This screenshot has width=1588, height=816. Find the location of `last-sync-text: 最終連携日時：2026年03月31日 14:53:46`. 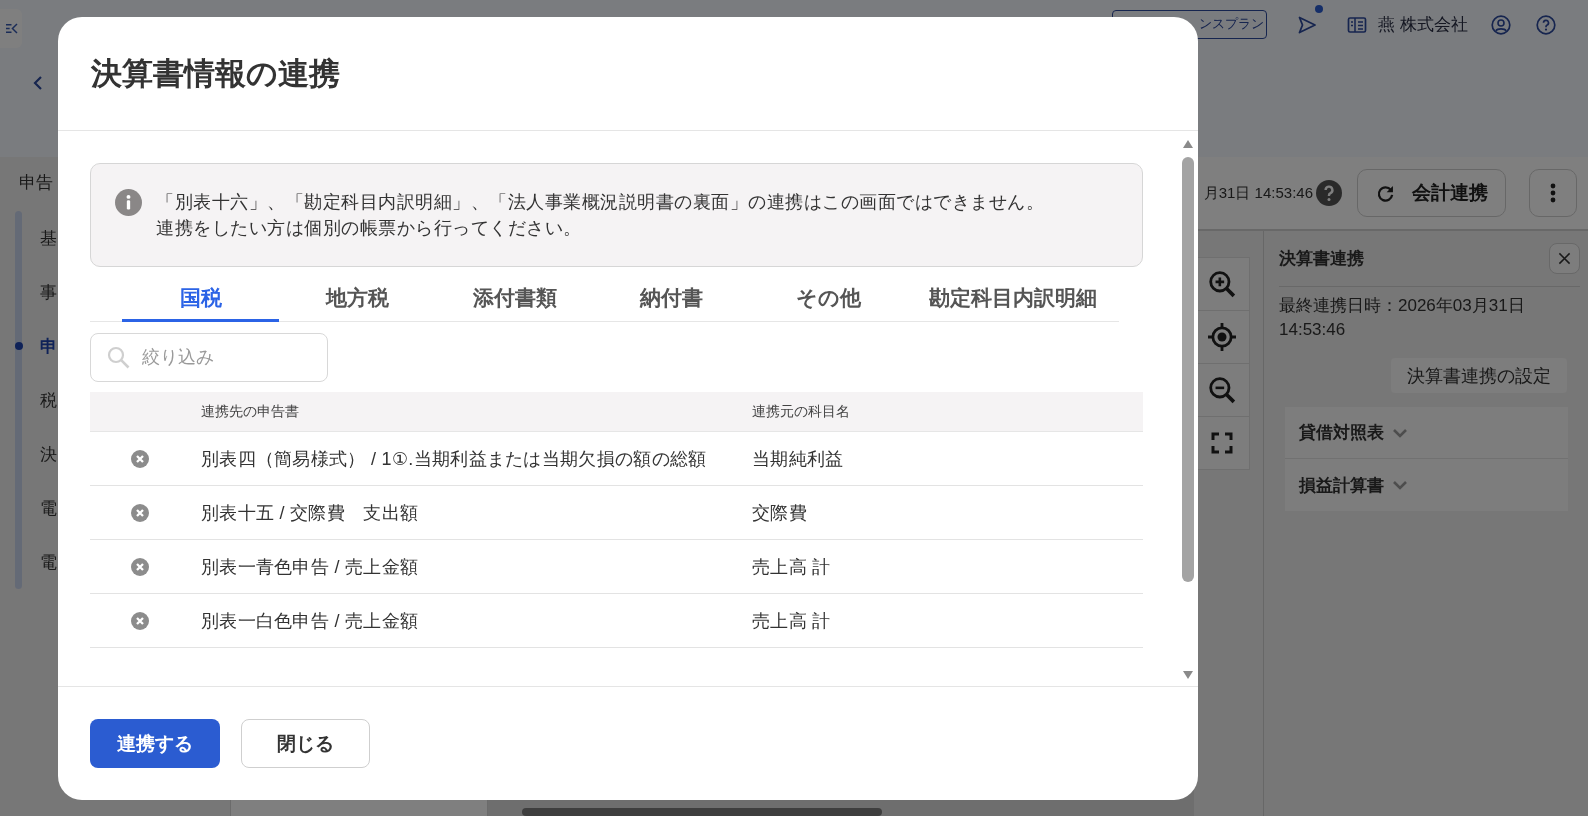

last-sync-text: 最終連携日時：2026年03月31日 14:53:46 is located at coordinates (1402, 318).